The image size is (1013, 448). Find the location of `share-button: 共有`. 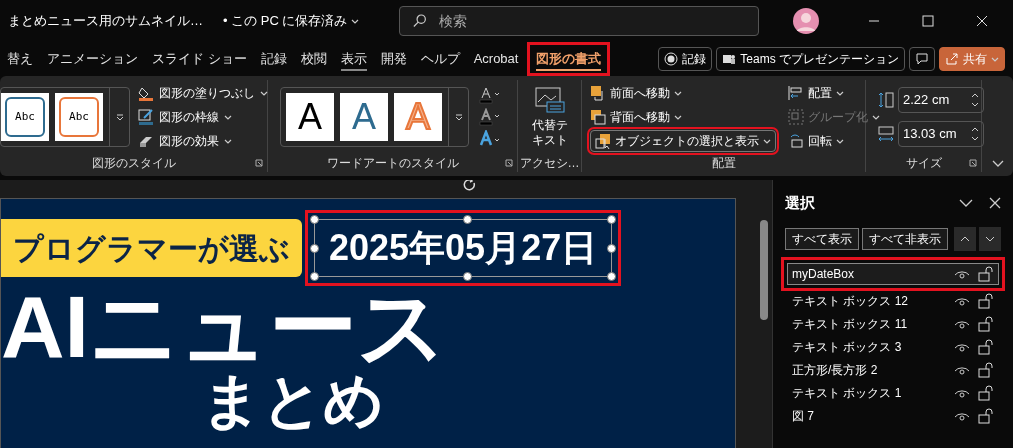

share-button: 共有 is located at coordinates (972, 59).